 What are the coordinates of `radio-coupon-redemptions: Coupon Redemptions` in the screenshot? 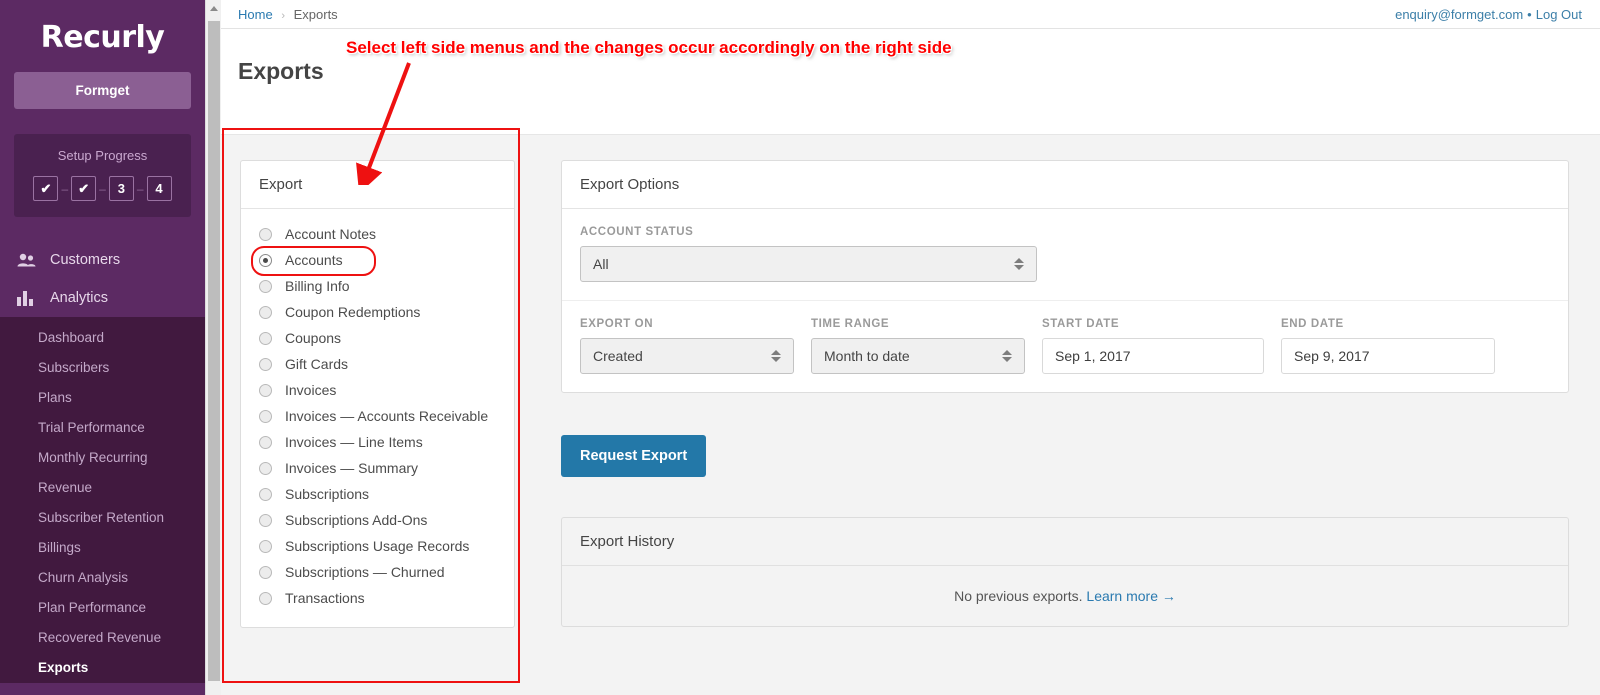 It's located at (377, 312).